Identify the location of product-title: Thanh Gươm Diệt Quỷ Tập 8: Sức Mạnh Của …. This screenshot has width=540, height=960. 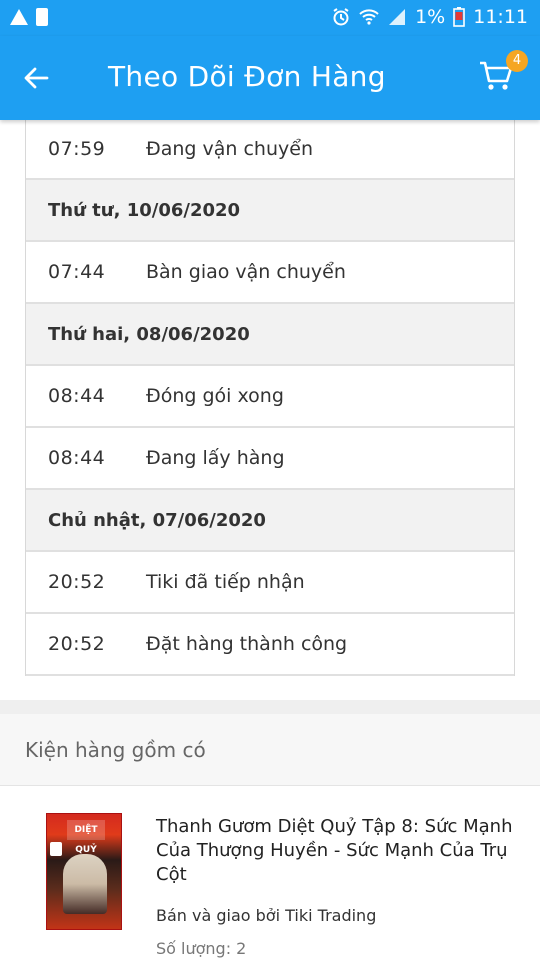
(341, 851).